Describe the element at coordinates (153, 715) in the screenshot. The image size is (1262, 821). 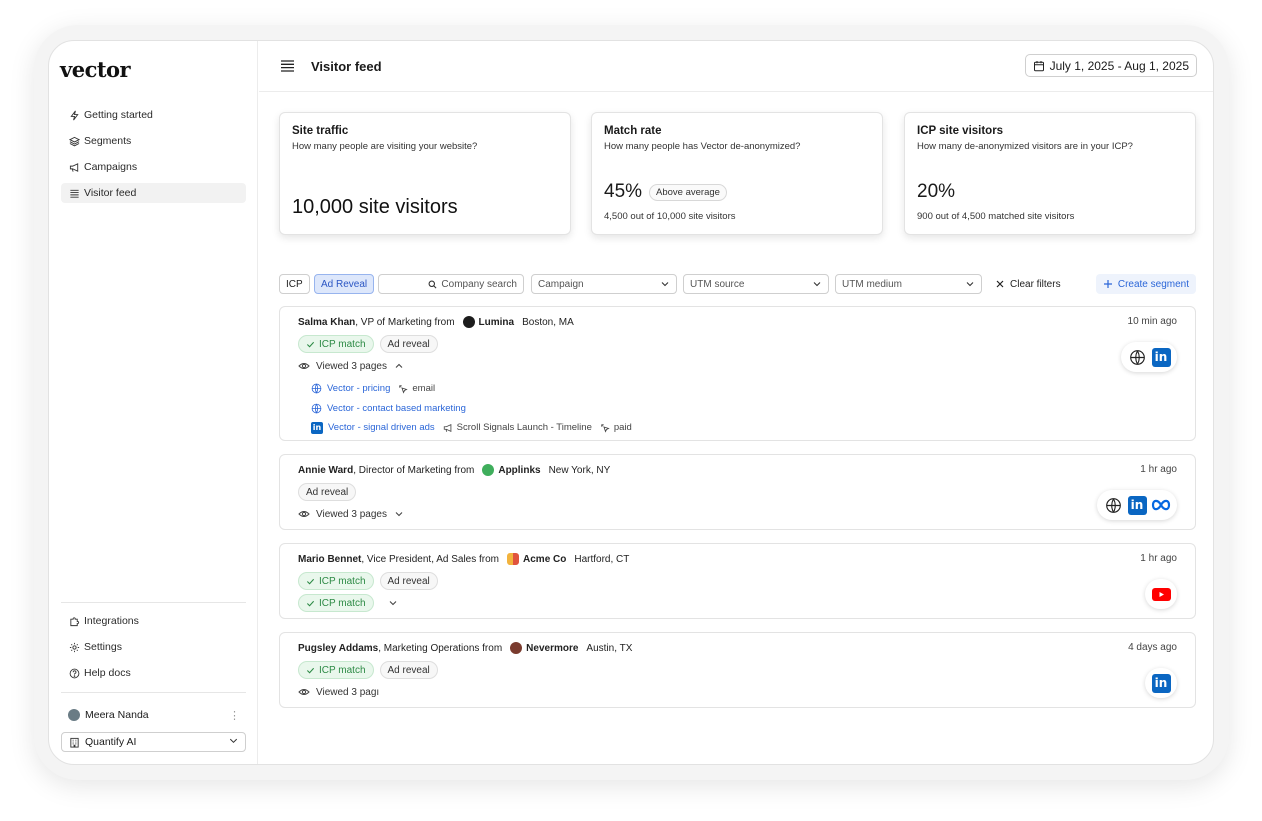
I see `user-menu: Meera Nanda ⋮` at that location.